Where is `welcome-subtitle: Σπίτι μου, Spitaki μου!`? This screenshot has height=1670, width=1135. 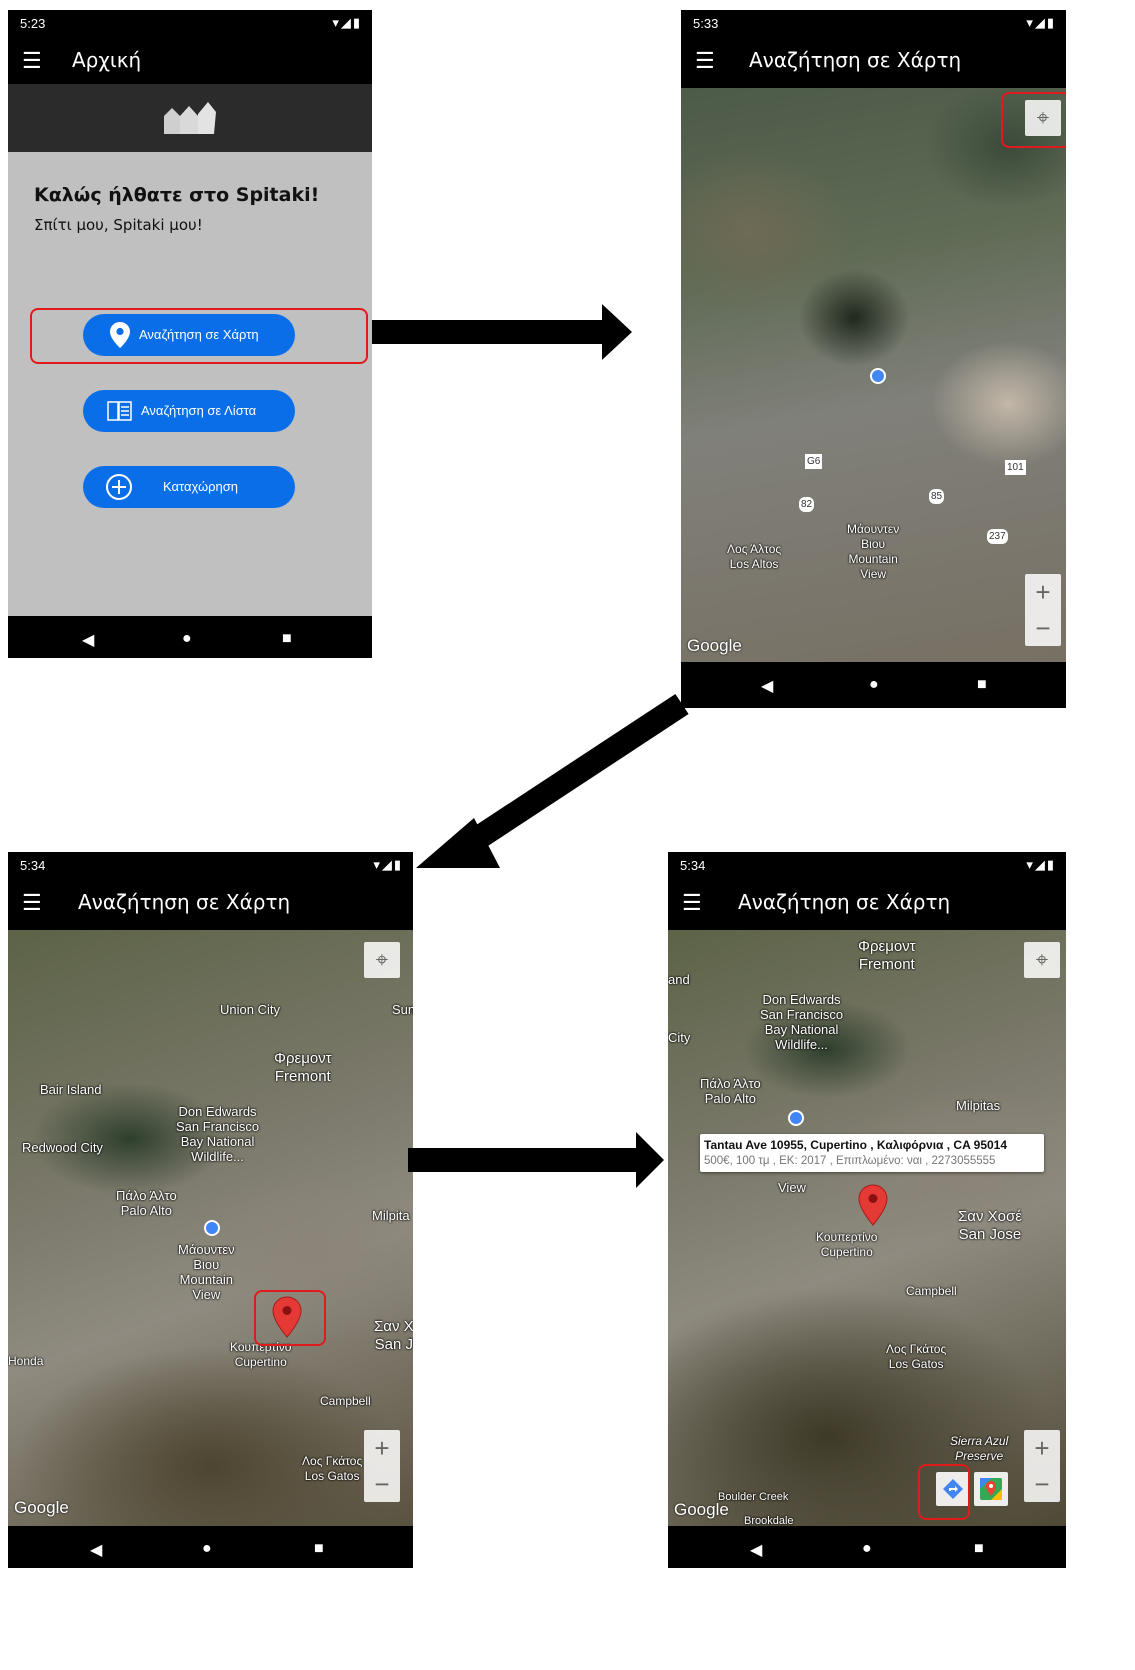 welcome-subtitle: Σπίτι μου, Spitaki μου! is located at coordinates (118, 225).